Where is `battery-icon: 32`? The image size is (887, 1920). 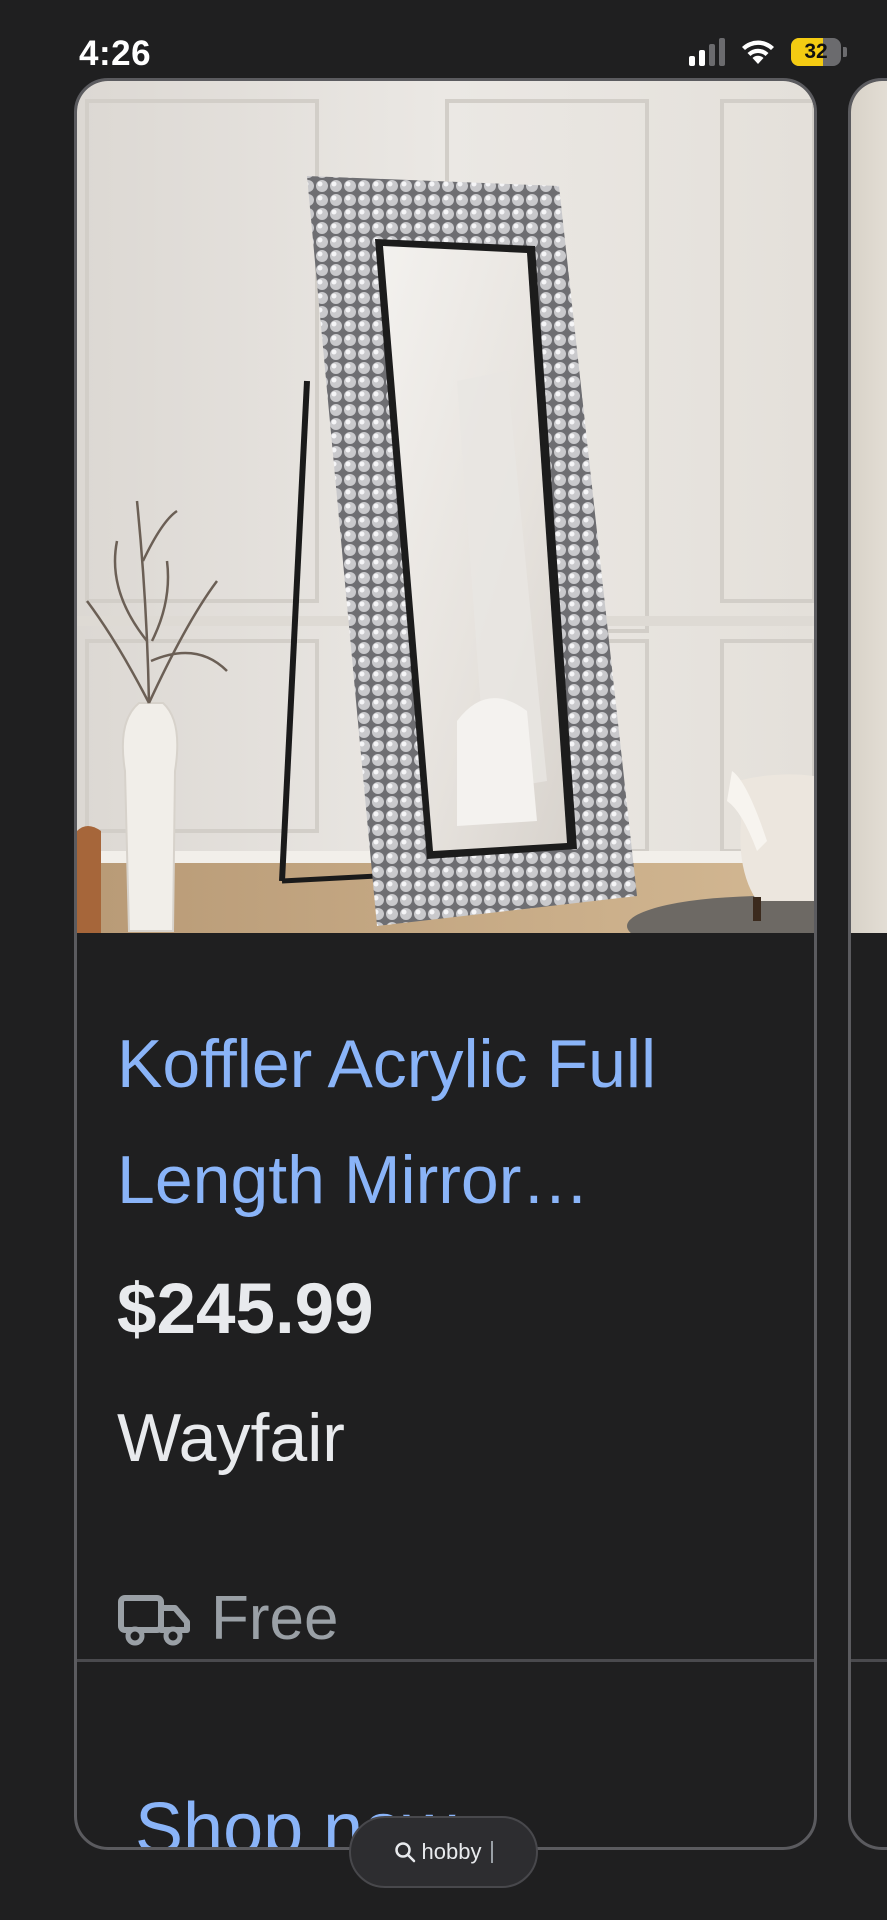
battery-icon: 32 is located at coordinates (819, 52).